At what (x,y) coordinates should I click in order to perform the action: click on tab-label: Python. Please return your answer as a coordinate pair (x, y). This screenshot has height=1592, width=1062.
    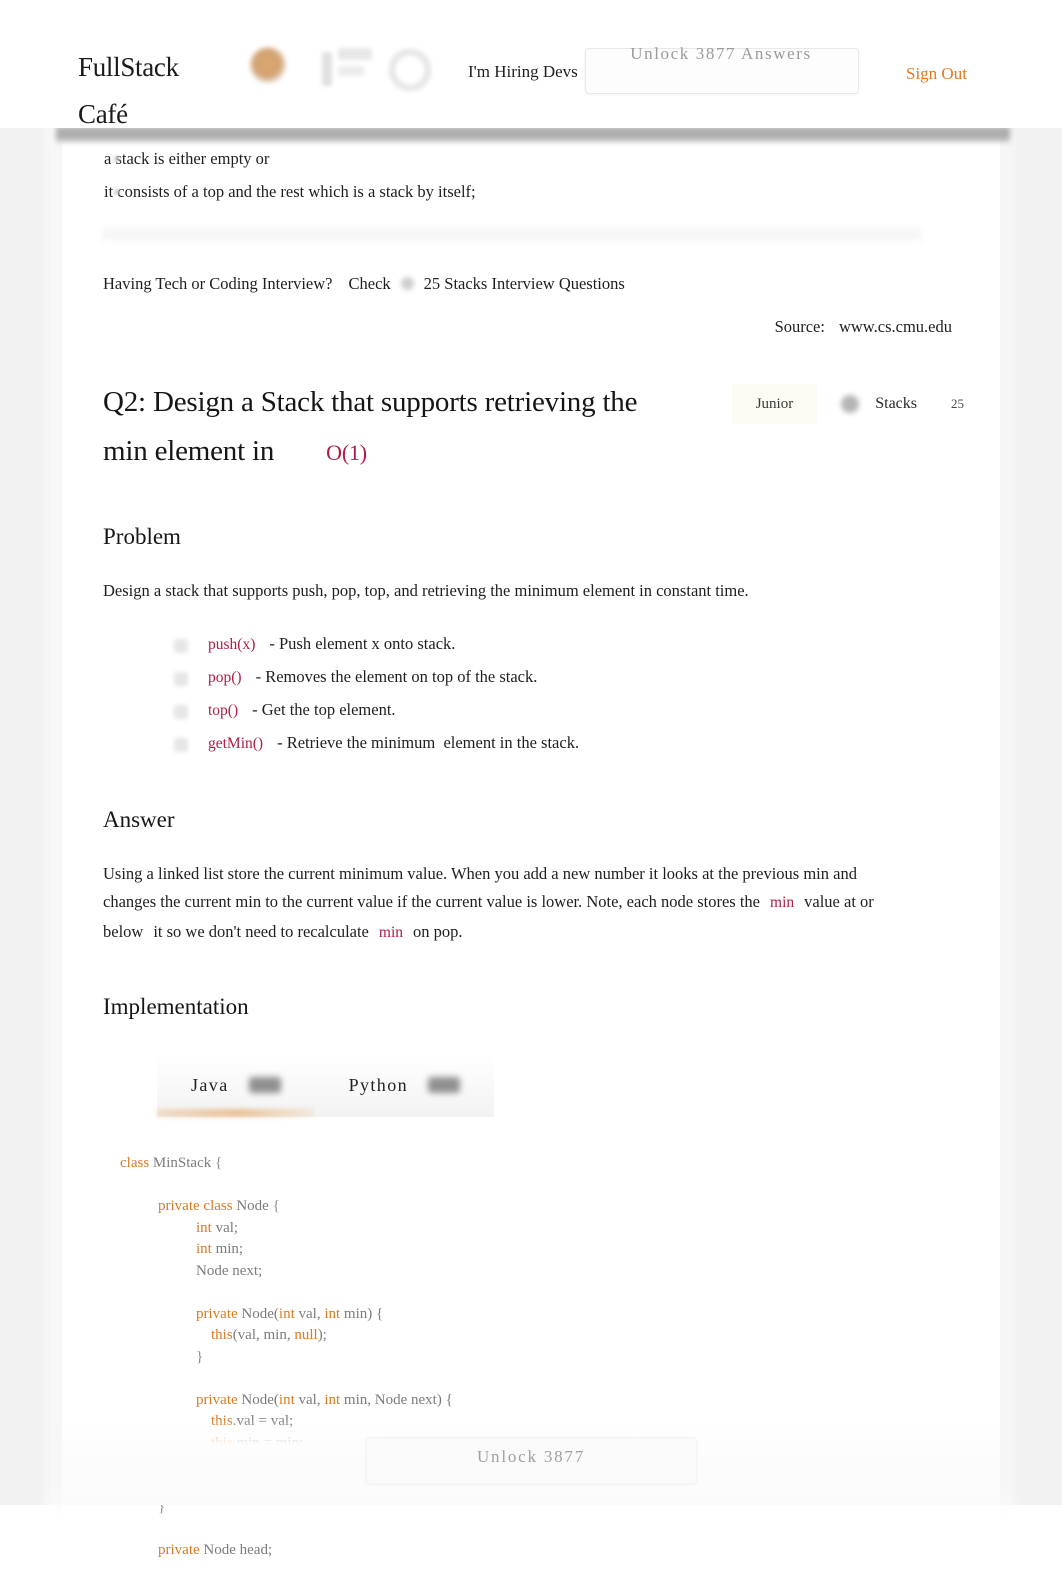
    Looking at the image, I should click on (378, 1084).